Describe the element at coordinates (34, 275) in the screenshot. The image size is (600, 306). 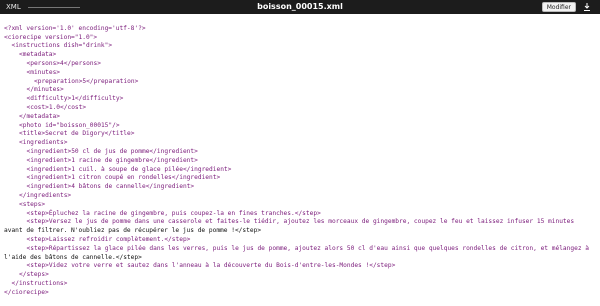
I see `code-line: </steps>` at that location.